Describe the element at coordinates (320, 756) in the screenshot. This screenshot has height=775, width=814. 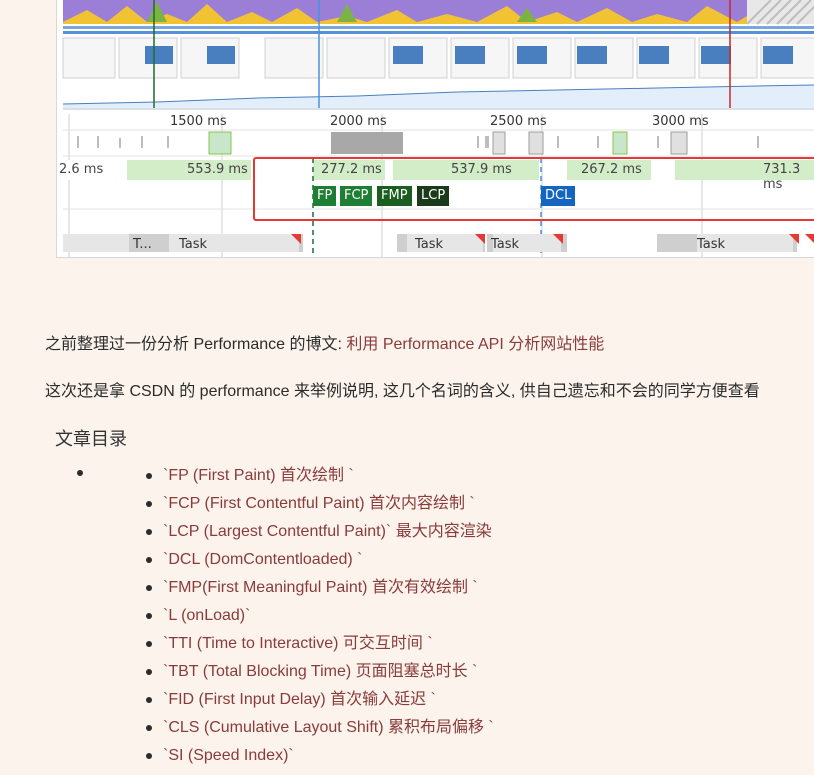
I see `toc-item: `SI (Speed Index)`` at that location.